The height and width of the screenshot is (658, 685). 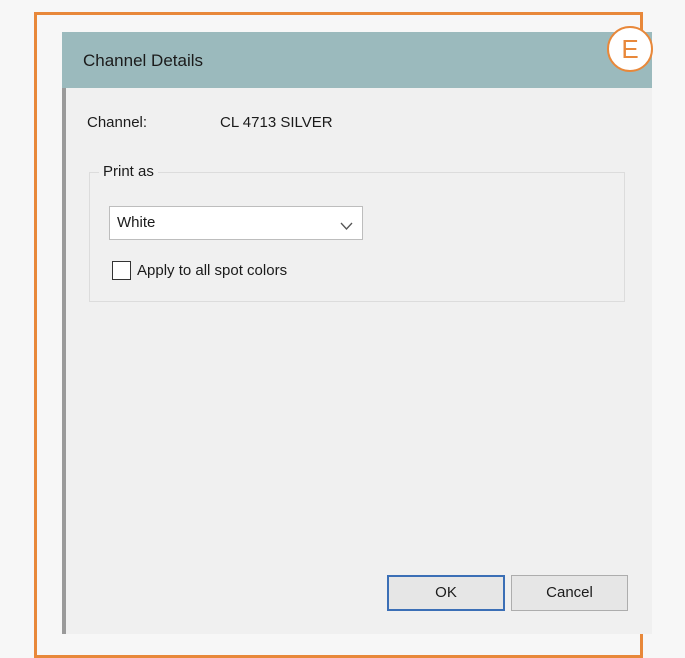 I want to click on channel-label: Channel:, so click(x=117, y=122).